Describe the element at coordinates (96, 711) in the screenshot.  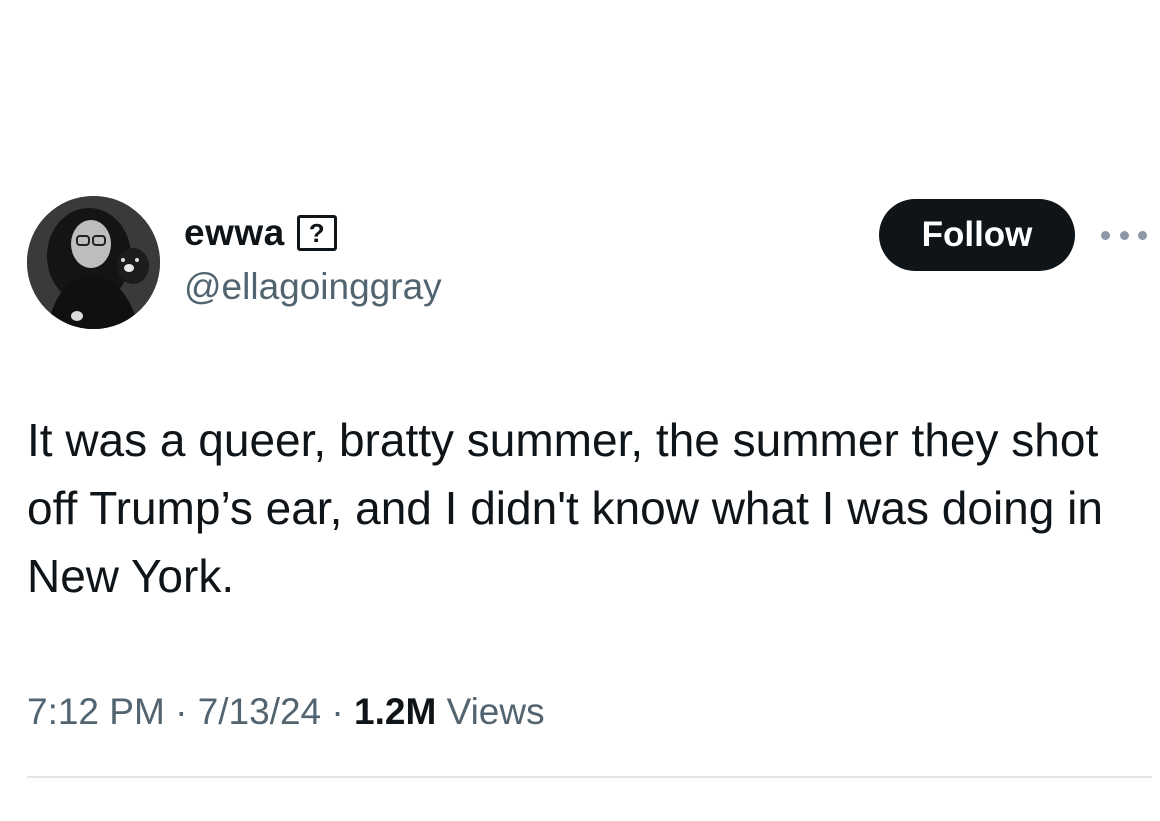
I see `tweet-time: 7:12 PM` at that location.